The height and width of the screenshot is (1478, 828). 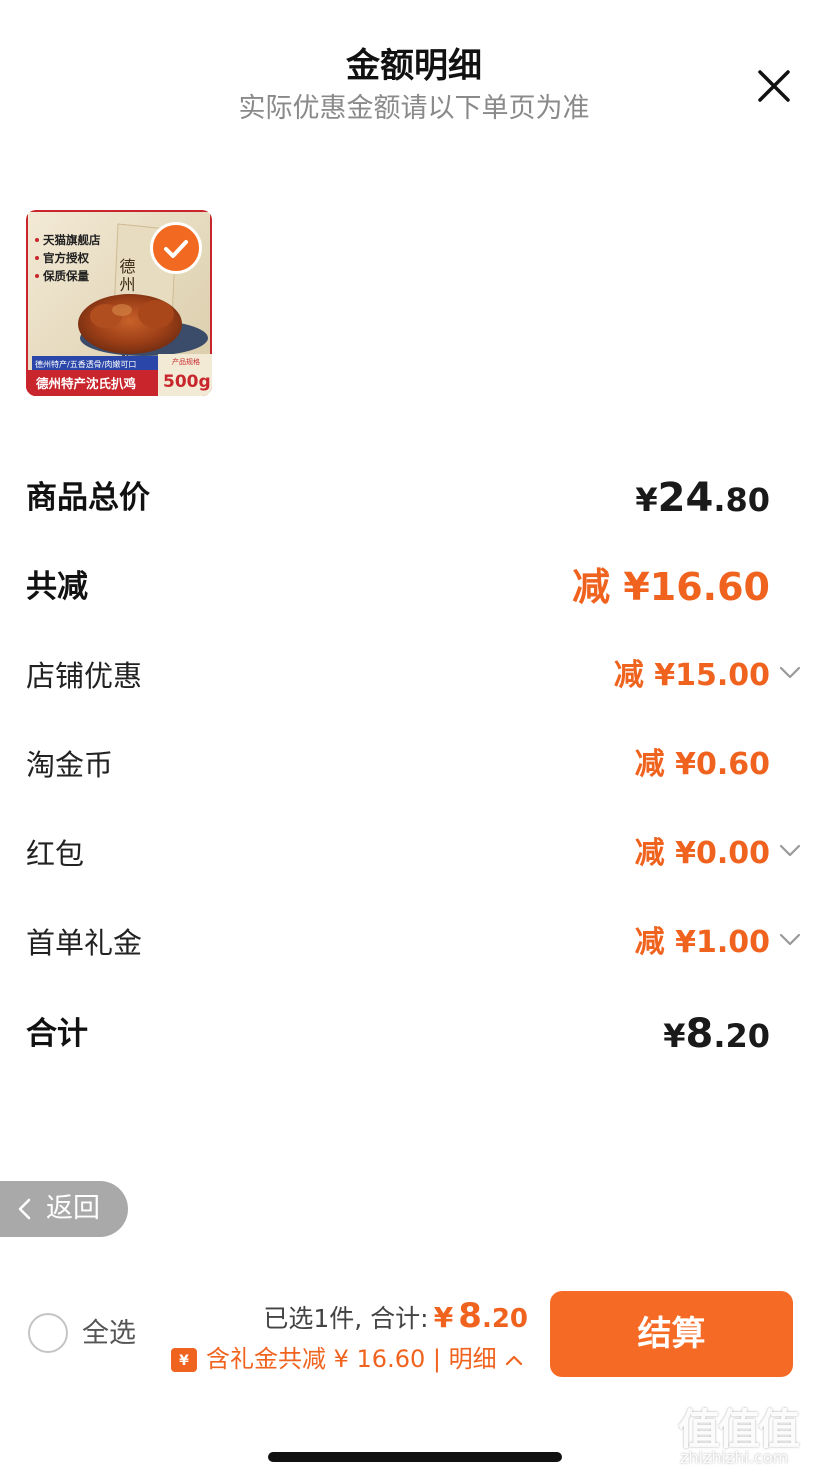 I want to click on total-price-row: 商品总价 ¥24.80, so click(x=416, y=498).